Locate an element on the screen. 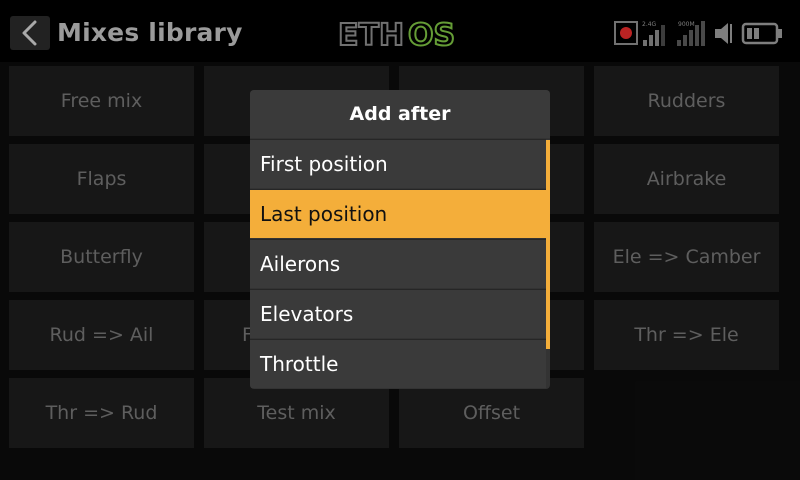  top-bar: Mixes library ETH OS 2.4G 900M is located at coordinates (400, 31).